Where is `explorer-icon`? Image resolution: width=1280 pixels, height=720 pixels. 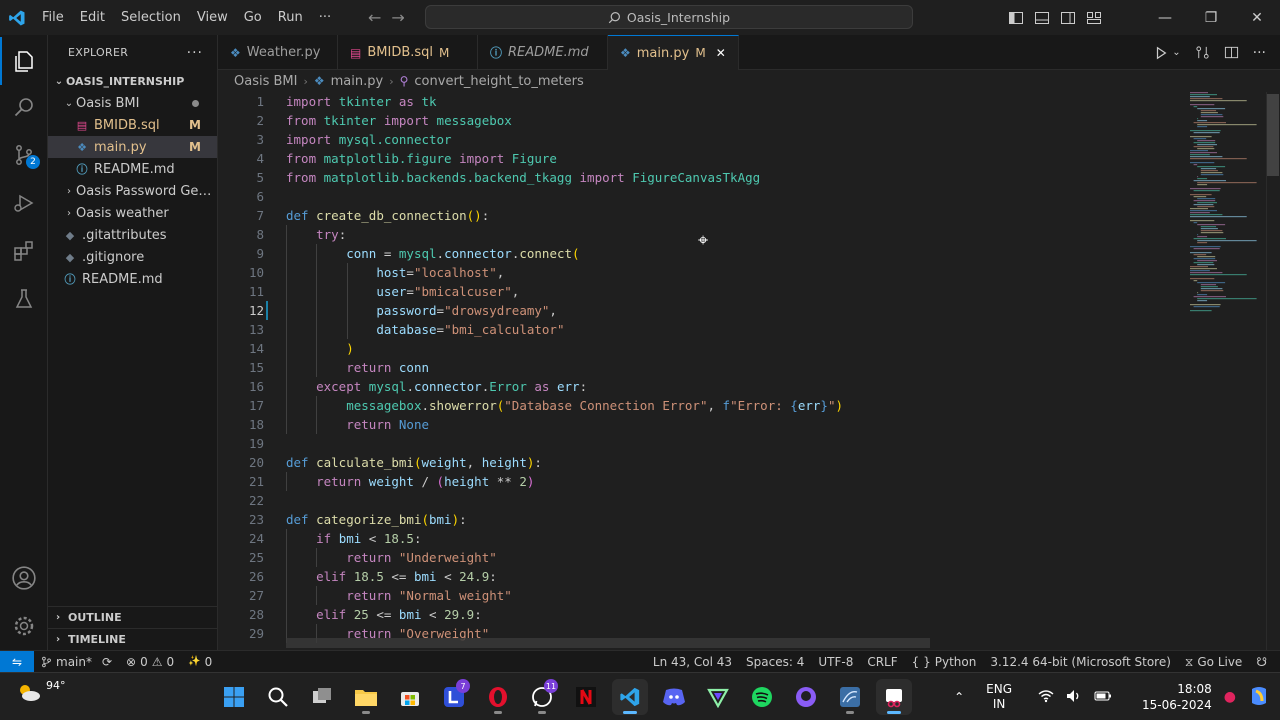 explorer-icon is located at coordinates (24, 61).